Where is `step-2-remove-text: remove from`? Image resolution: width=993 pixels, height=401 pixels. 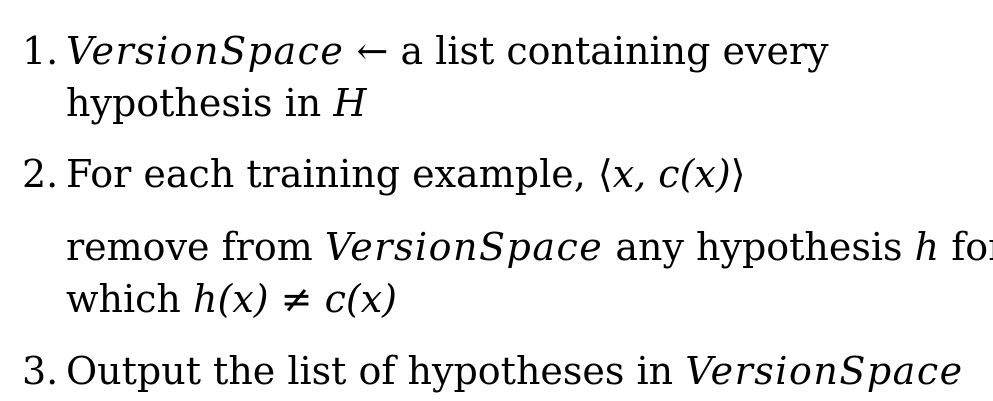
step-2-remove-text: remove from is located at coordinates (189, 247).